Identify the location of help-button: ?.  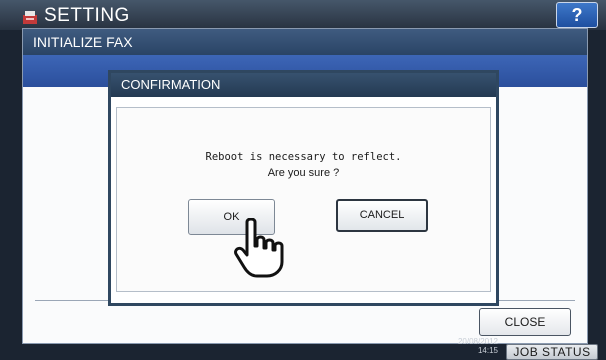
(577, 15).